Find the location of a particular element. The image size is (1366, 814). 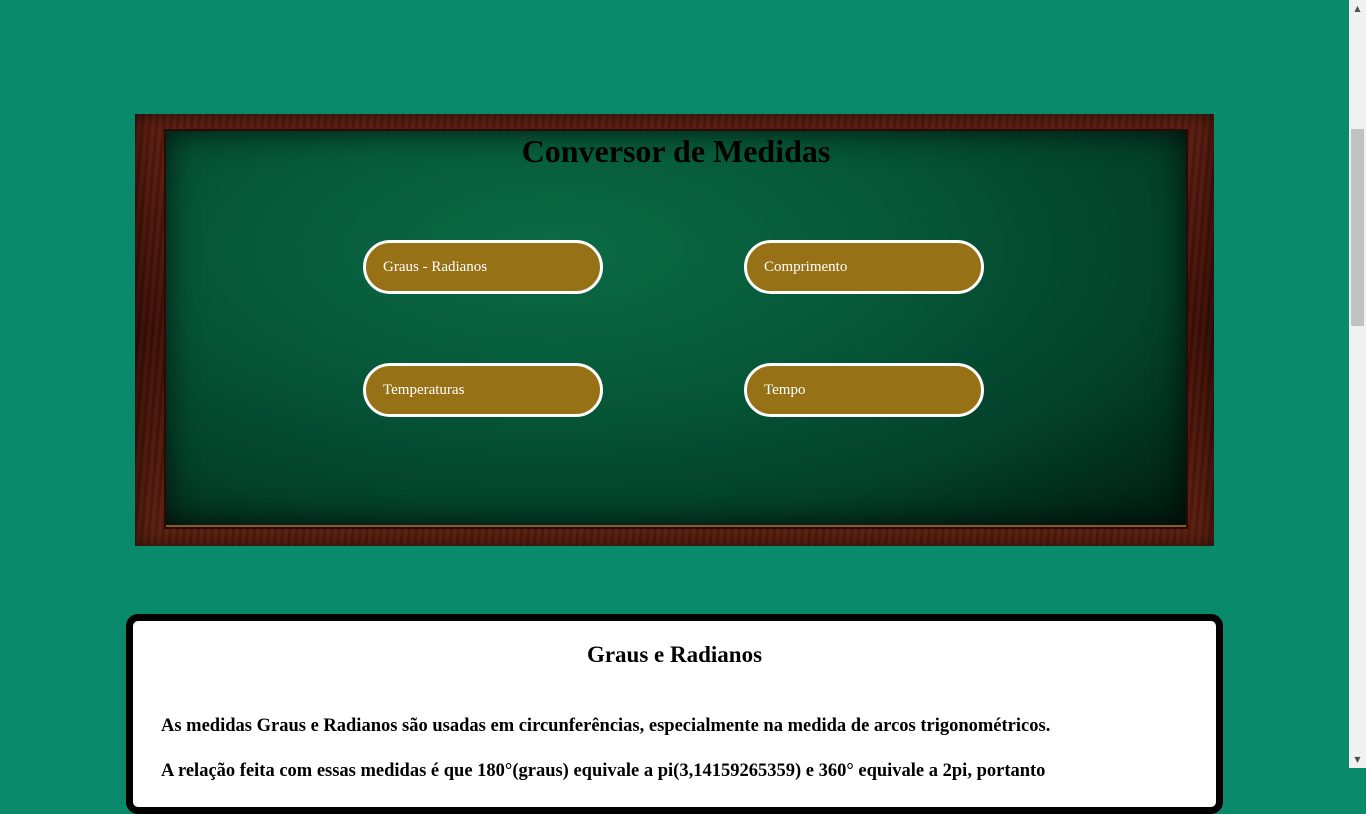

scroll-down-icon: ▼ is located at coordinates (1357, 759).